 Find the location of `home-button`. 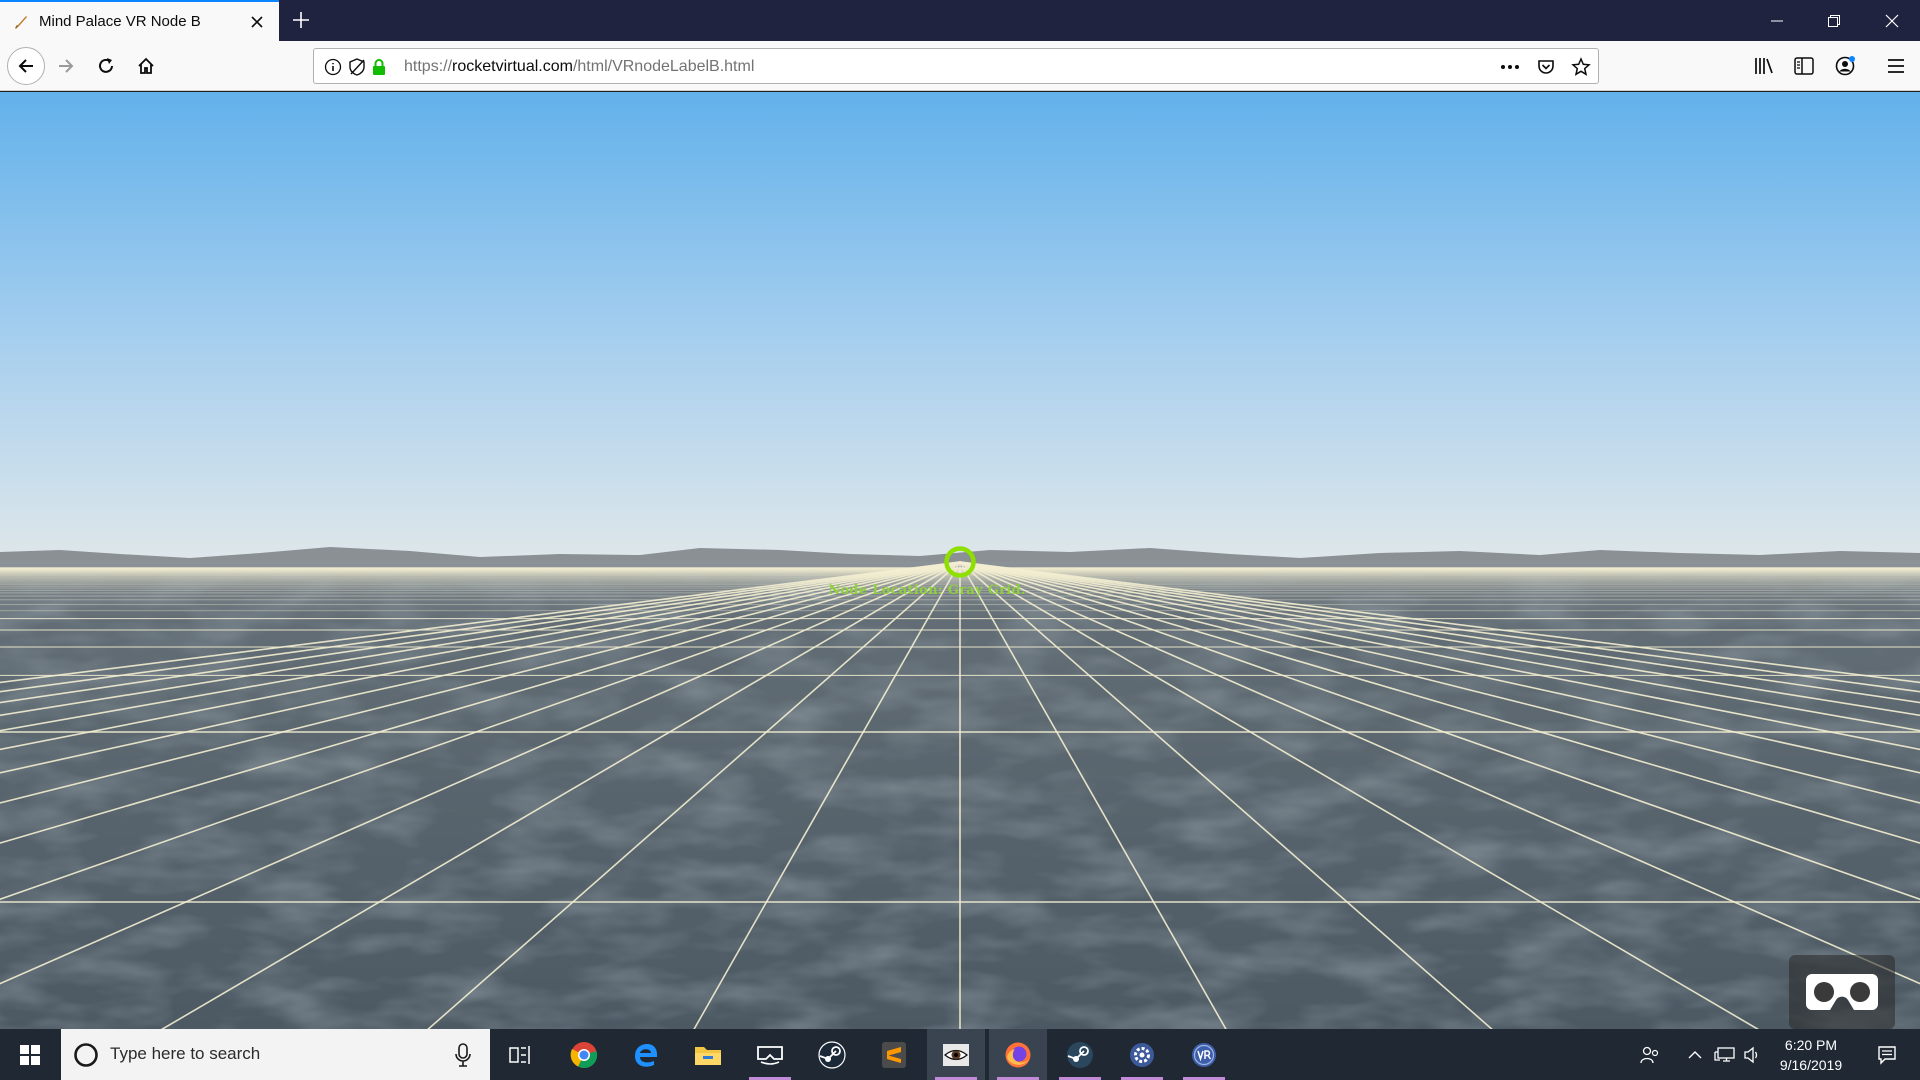

home-button is located at coordinates (146, 66).